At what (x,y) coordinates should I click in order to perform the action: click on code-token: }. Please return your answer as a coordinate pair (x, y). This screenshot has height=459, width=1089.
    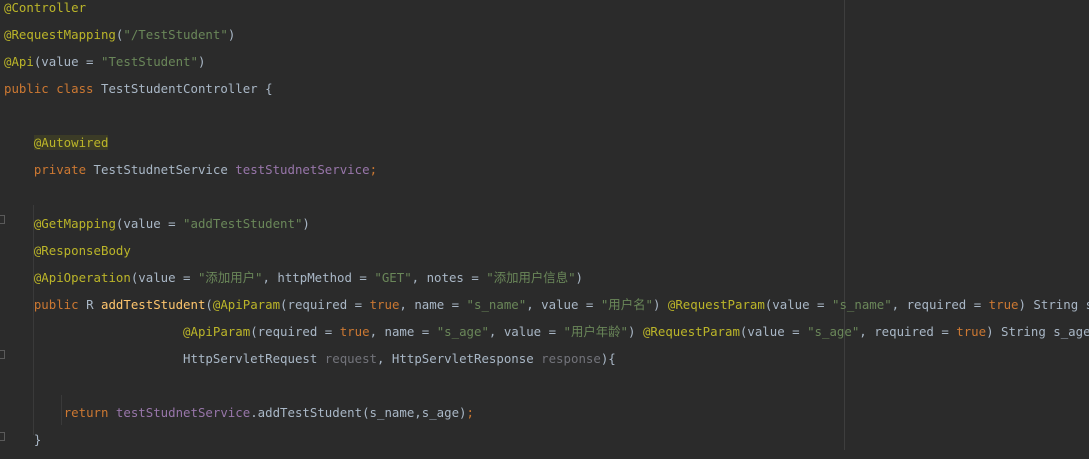
    Looking at the image, I should click on (22, 439).